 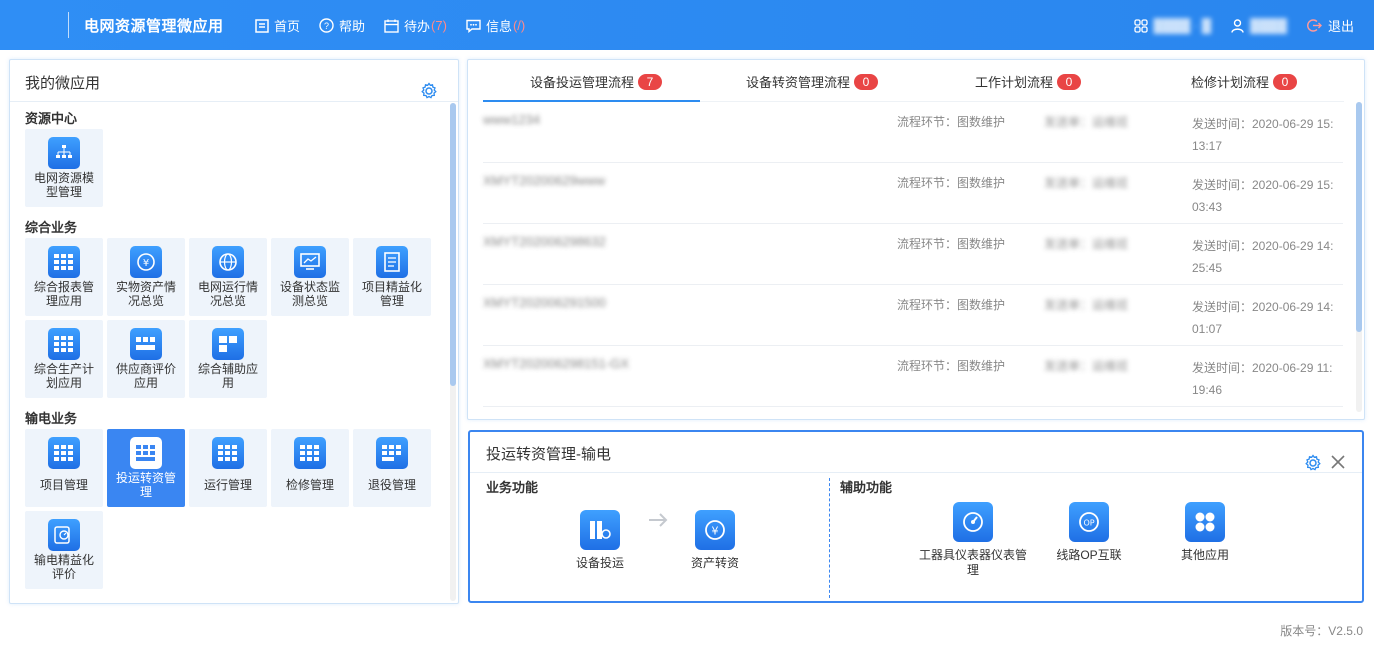 What do you see at coordinates (1089, 532) in the screenshot?
I see `func-line-op: OP 线路OP互联` at bounding box center [1089, 532].